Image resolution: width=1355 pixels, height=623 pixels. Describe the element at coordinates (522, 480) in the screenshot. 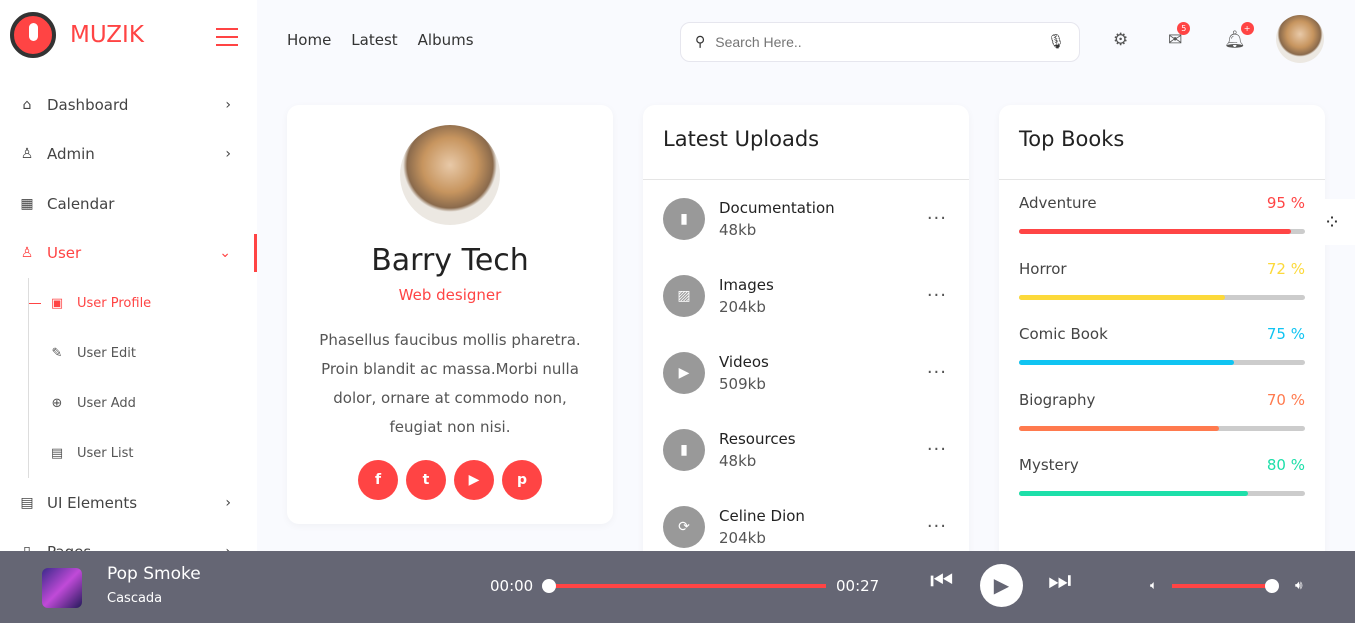

I see `pinterest-icon: p` at that location.